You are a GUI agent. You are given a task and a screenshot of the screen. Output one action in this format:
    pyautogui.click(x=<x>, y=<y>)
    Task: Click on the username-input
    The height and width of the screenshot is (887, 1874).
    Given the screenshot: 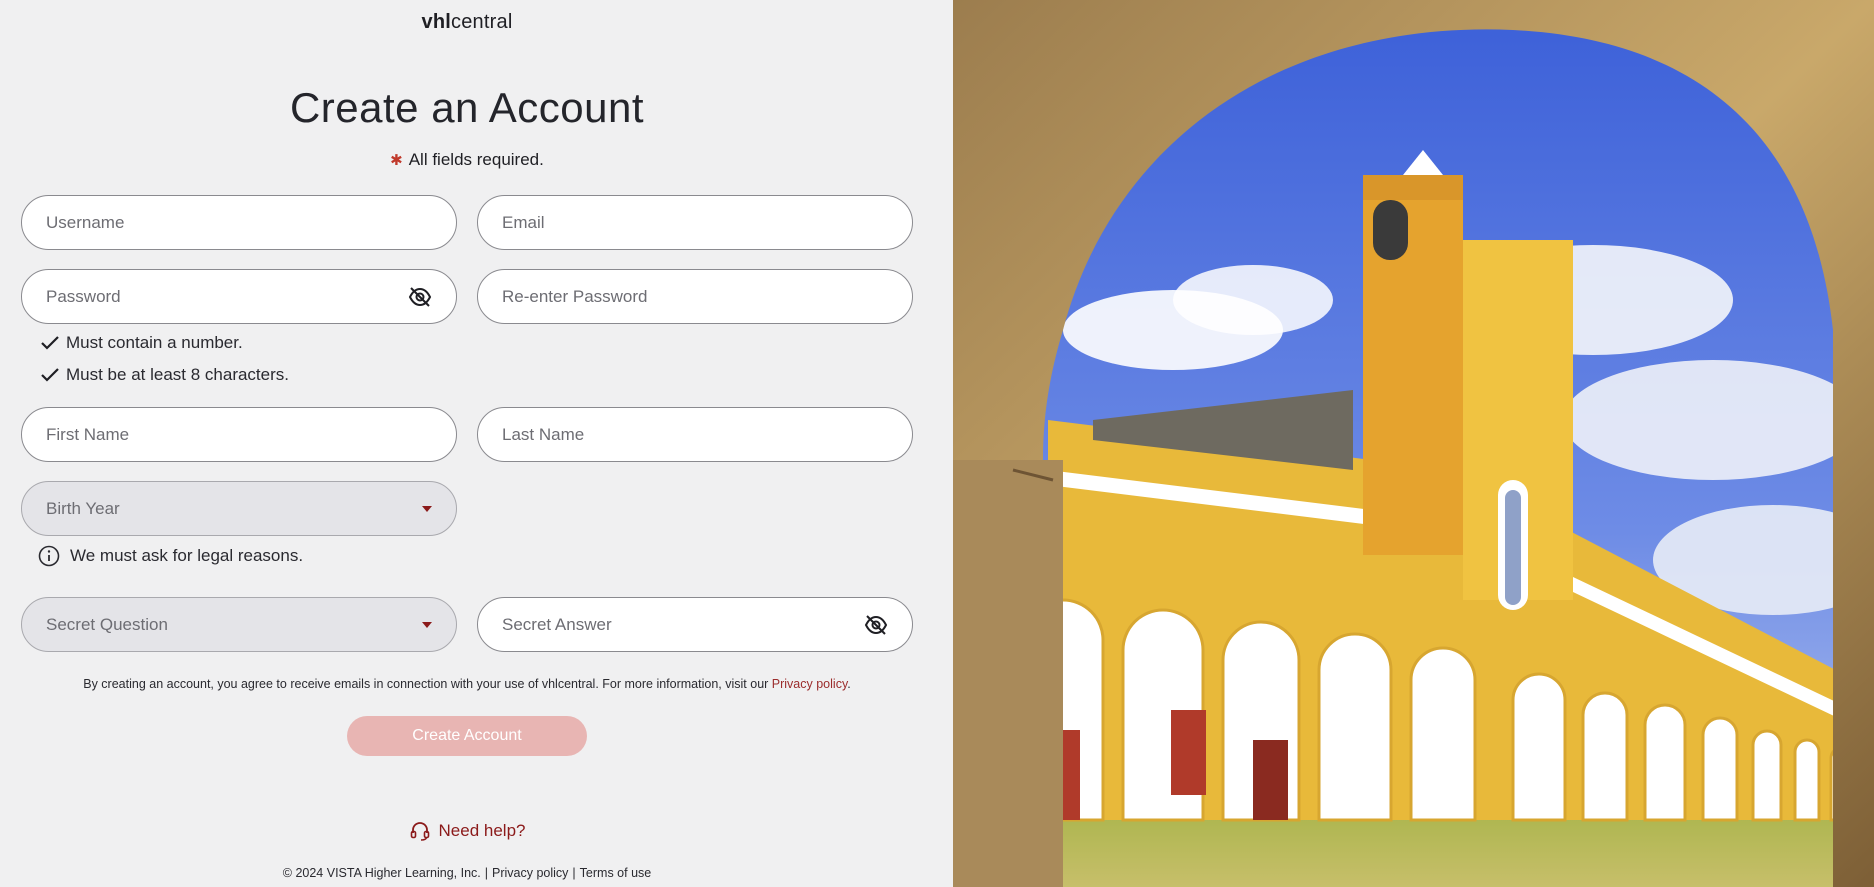 What is the action you would take?
    pyautogui.click(x=239, y=222)
    